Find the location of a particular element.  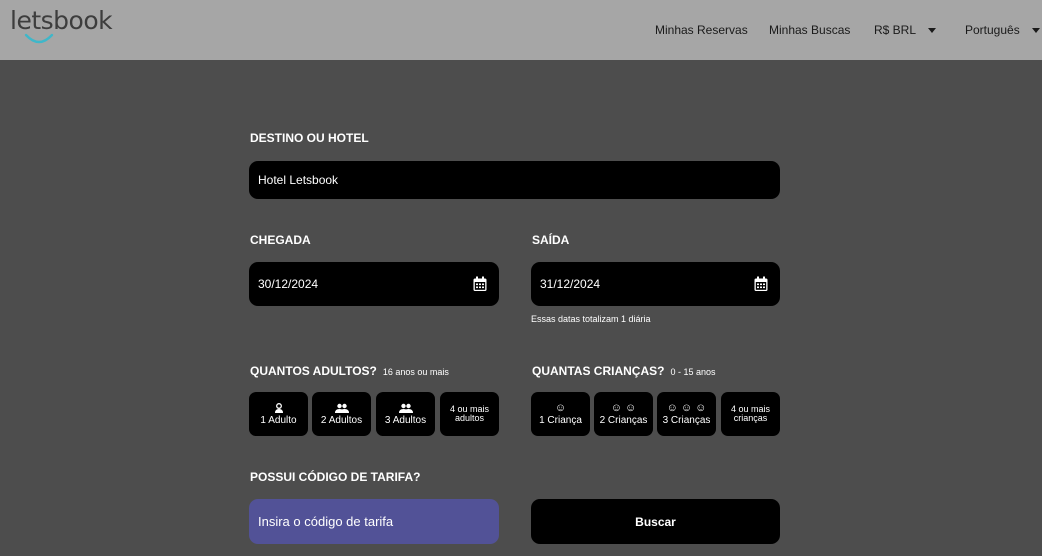

adultos-option-label: 2 Adultos is located at coordinates (341, 420).